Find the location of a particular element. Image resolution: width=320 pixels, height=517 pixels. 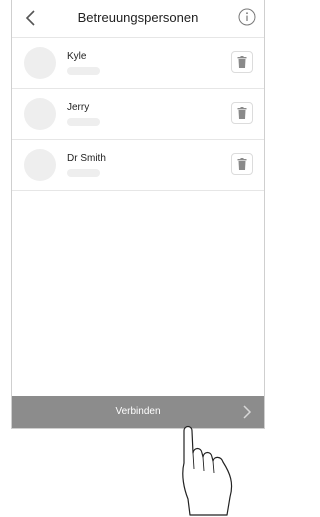

contact-name: Kyle is located at coordinates (77, 56).